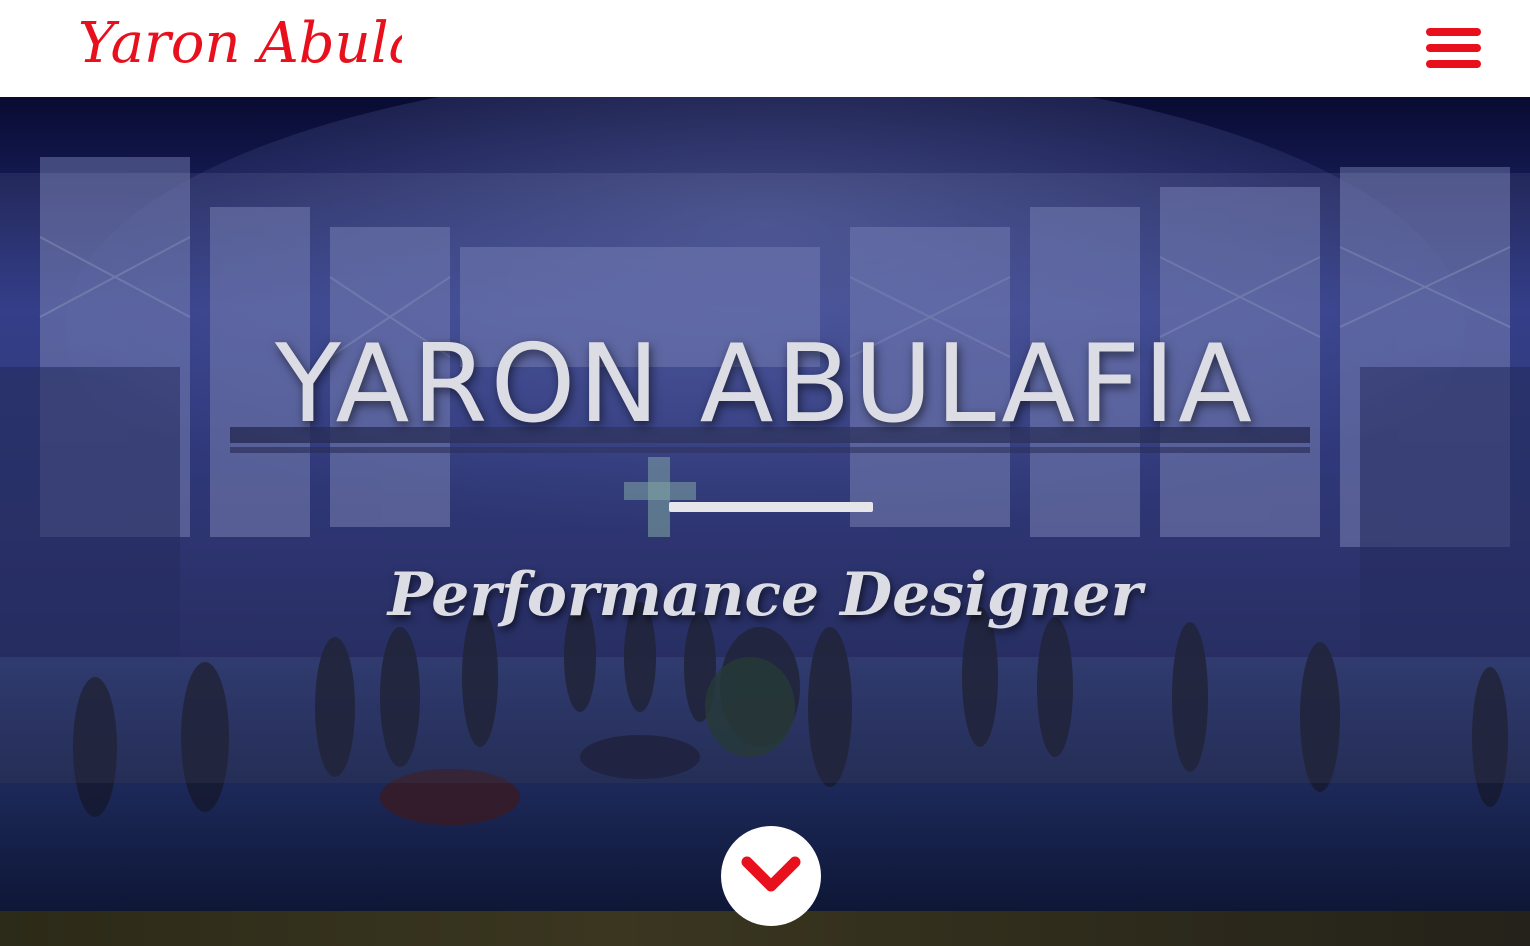  What do you see at coordinates (765, 48) in the screenshot?
I see `site-header: Yaron Abulafia` at bounding box center [765, 48].